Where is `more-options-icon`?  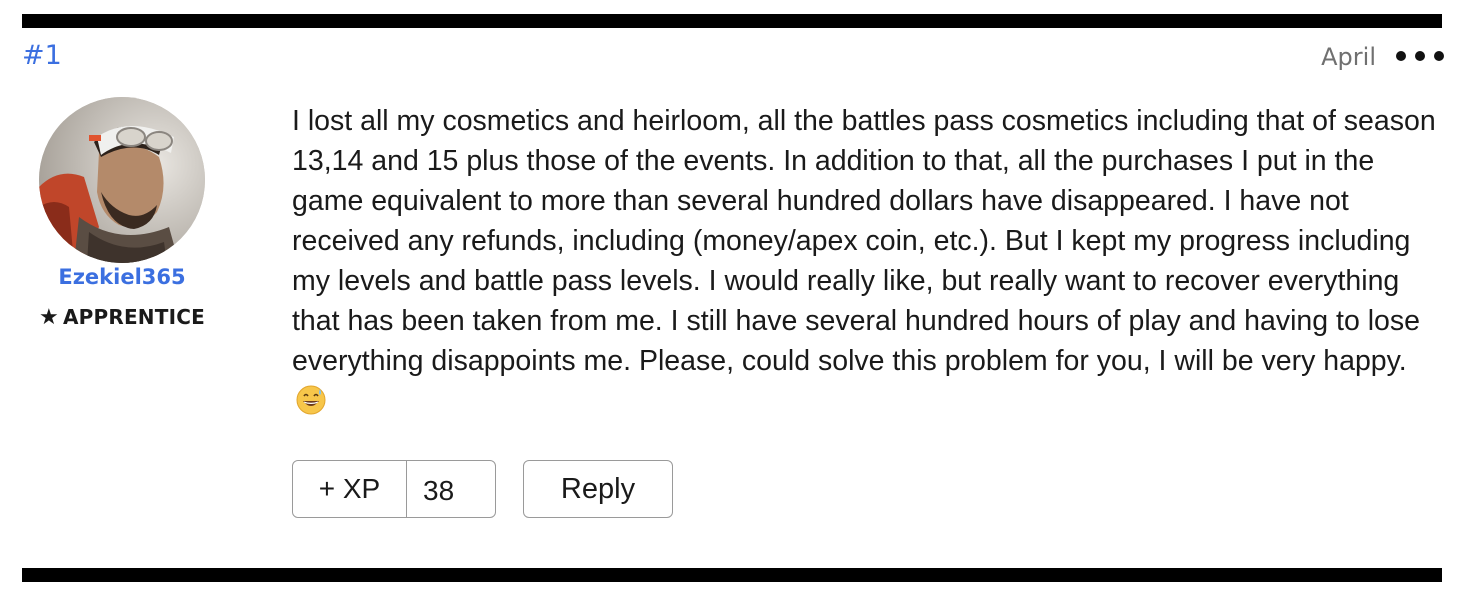
more-options-icon is located at coordinates (1420, 56).